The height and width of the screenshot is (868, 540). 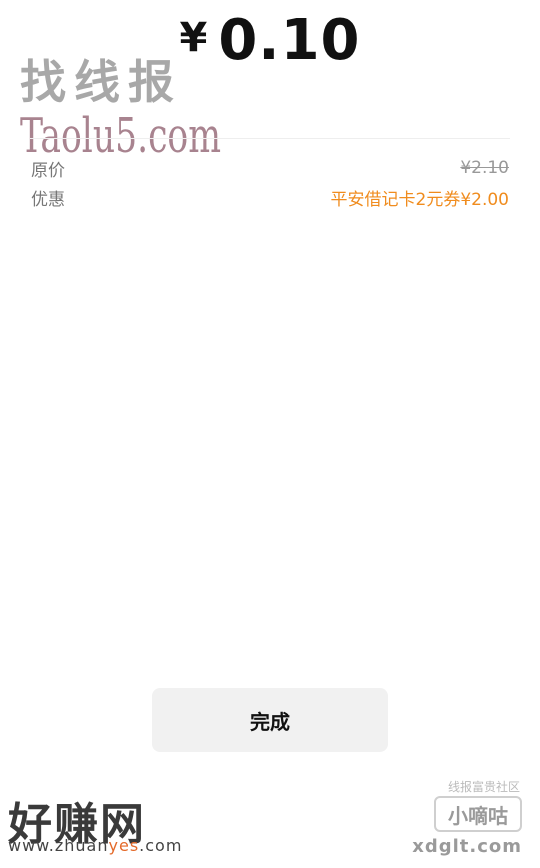 I want to click on watermark-url-pre: www.zhuan, so click(x=58, y=845).